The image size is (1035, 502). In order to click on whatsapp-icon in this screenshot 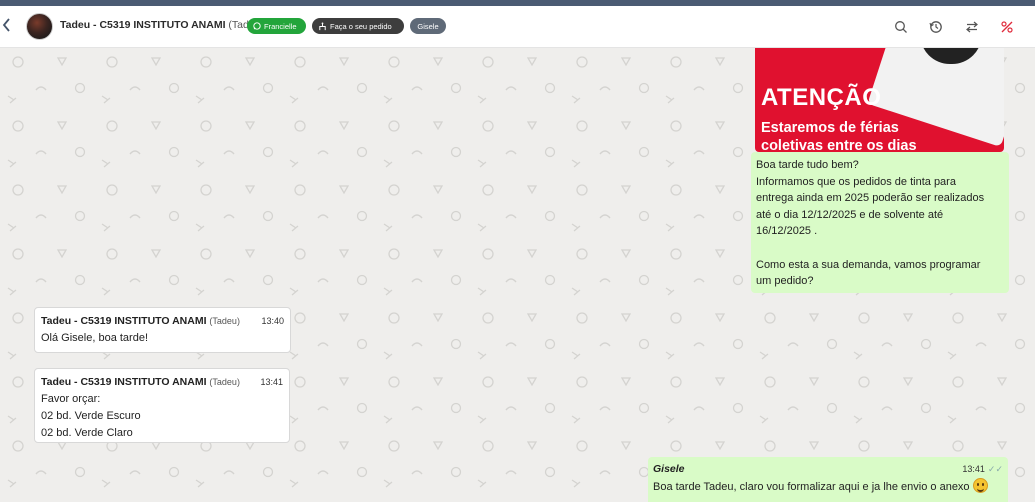, I will do `click(257, 26)`.